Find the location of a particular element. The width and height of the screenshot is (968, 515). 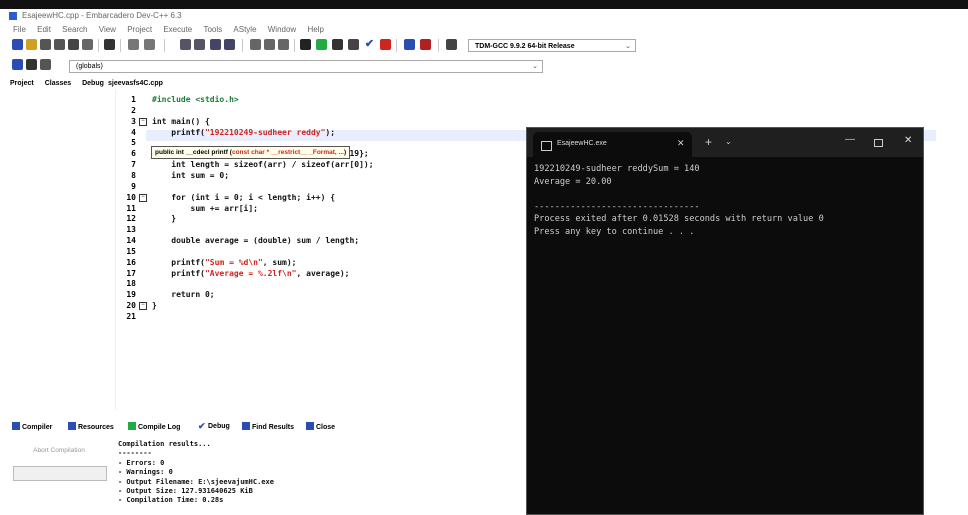

abort-compilation-button: Abort Compilation is located at coordinates (59, 451).